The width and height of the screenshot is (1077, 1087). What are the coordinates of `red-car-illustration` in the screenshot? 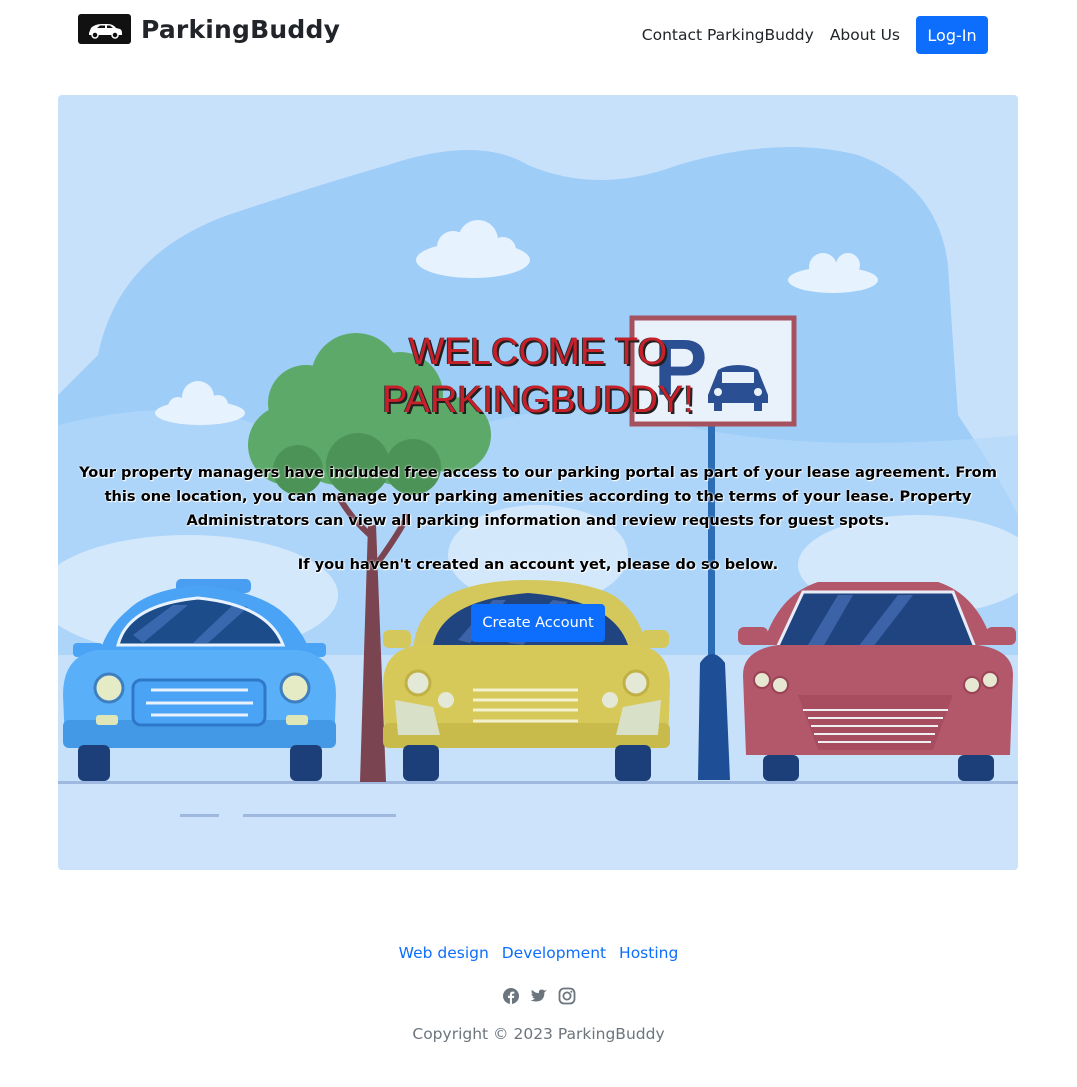 It's located at (877, 681).